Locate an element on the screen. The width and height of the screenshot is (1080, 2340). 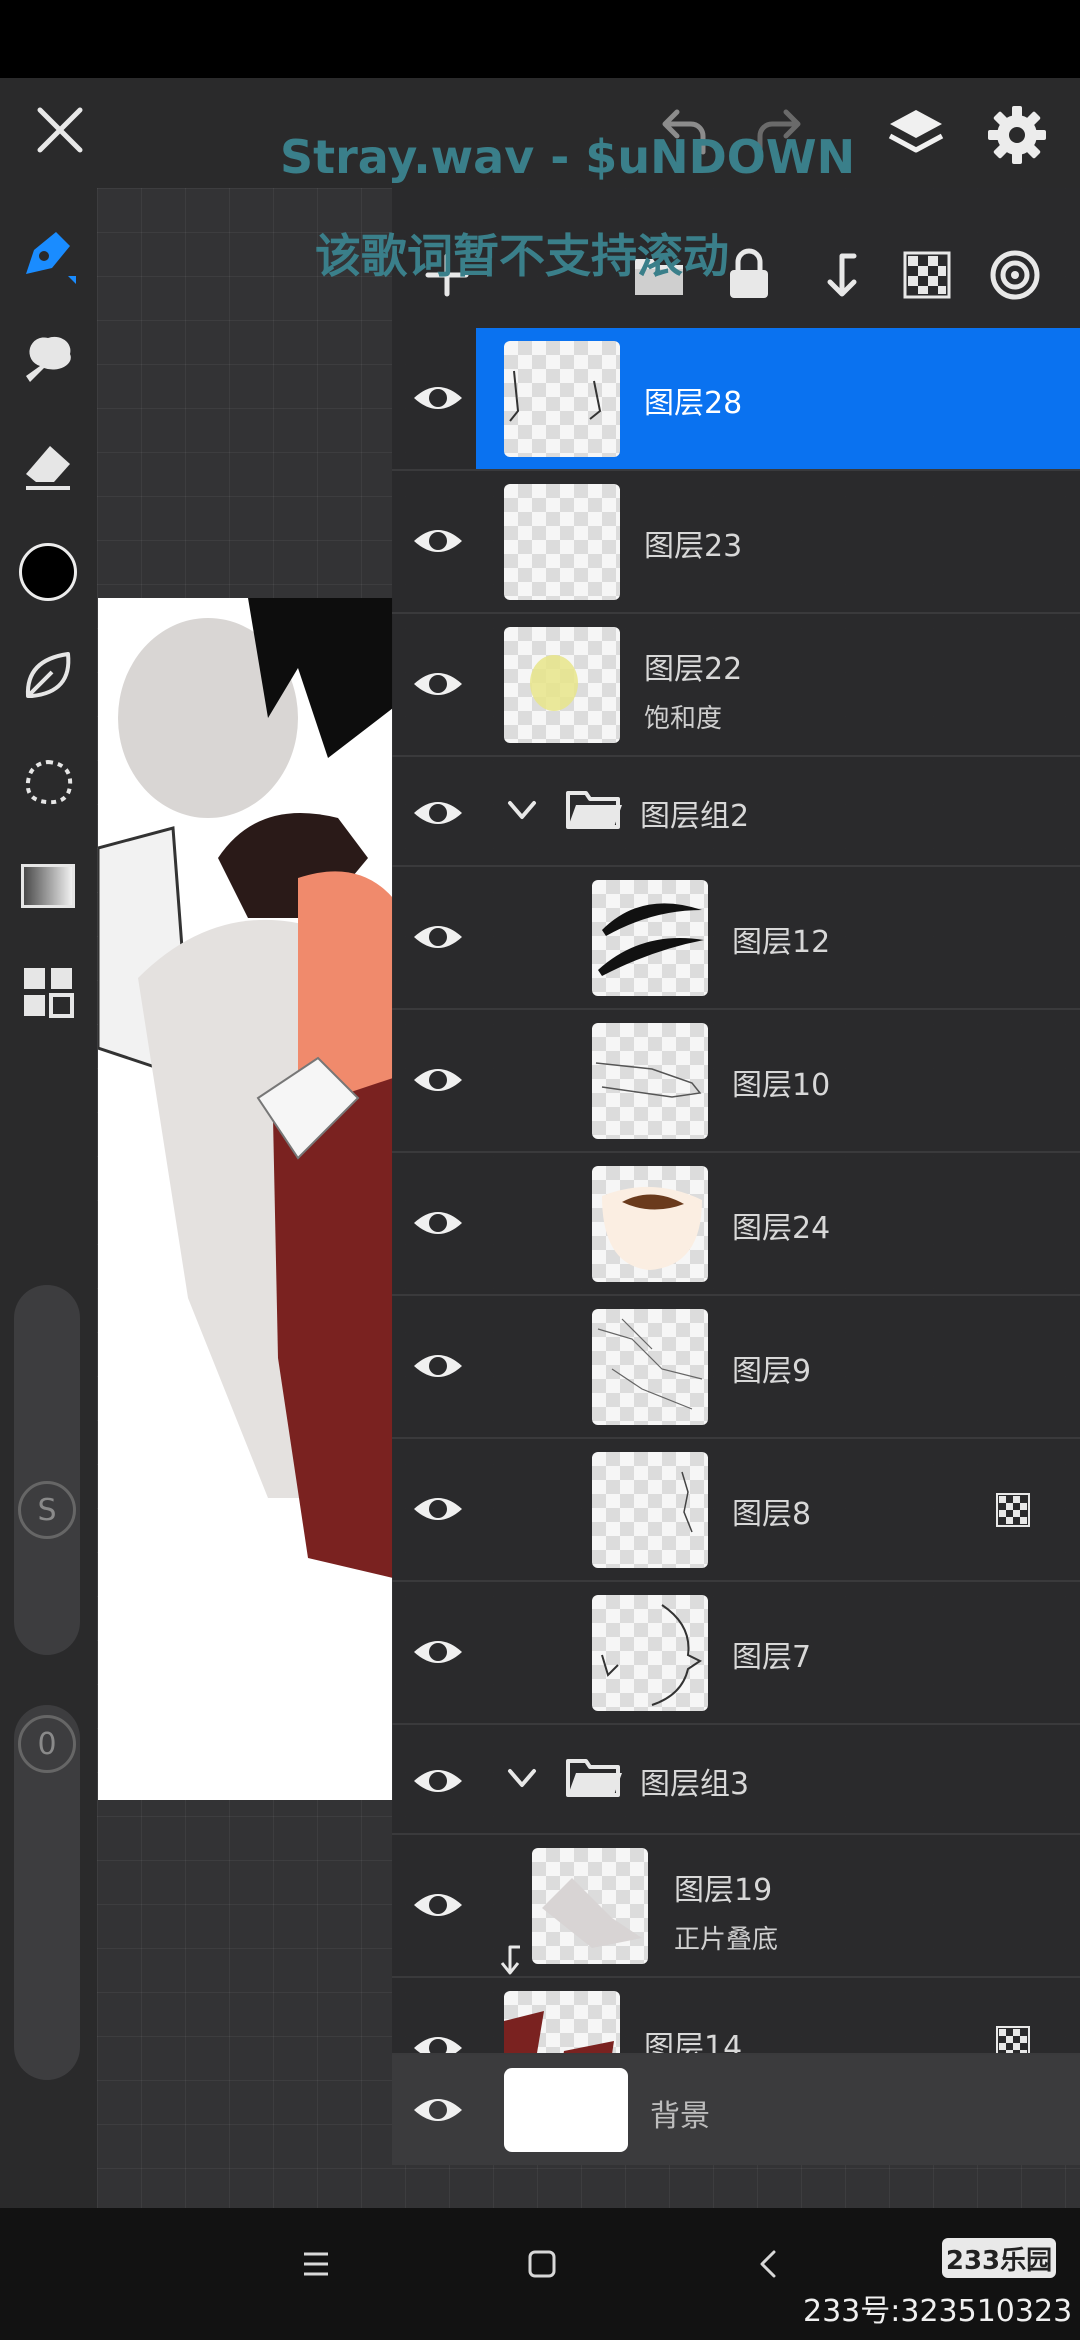
layer-row: 图层23 is located at coordinates (736, 542).